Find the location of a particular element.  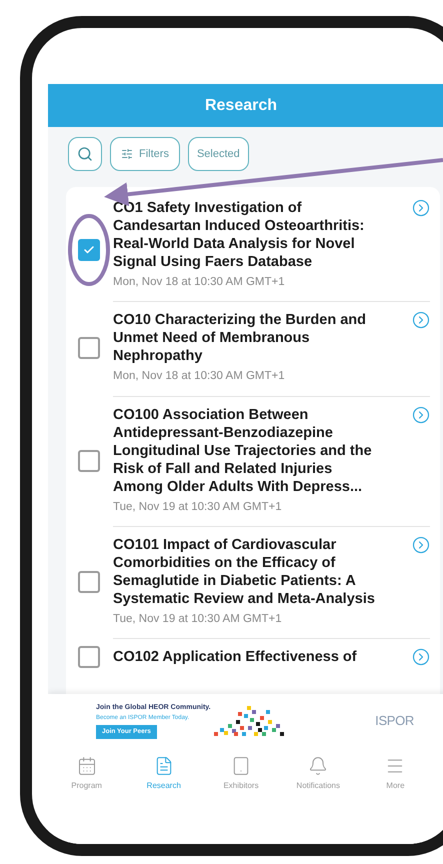

annotation-circle is located at coordinates (89, 250).